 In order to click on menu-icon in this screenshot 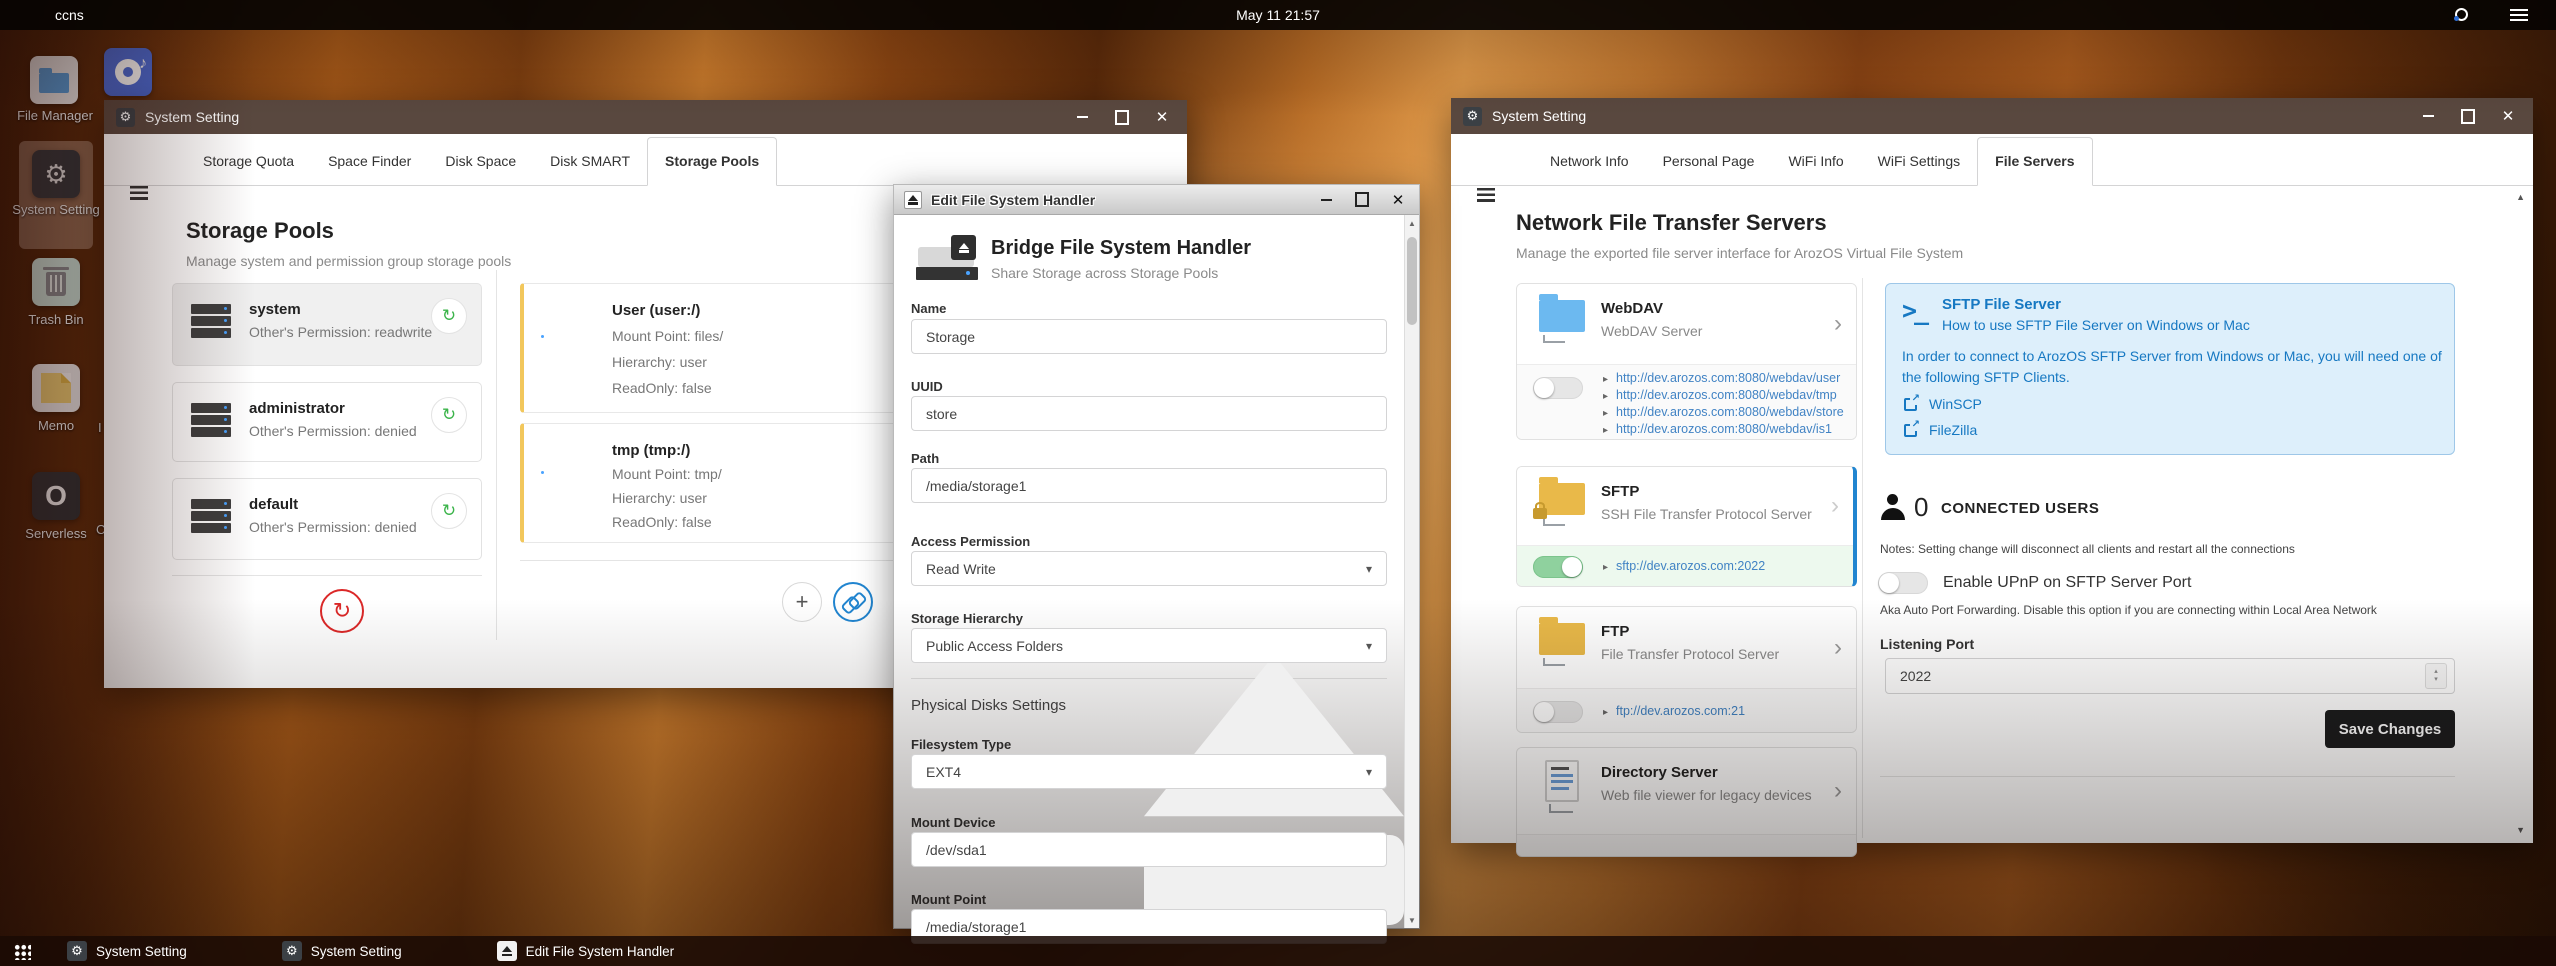, I will do `click(2519, 15)`.